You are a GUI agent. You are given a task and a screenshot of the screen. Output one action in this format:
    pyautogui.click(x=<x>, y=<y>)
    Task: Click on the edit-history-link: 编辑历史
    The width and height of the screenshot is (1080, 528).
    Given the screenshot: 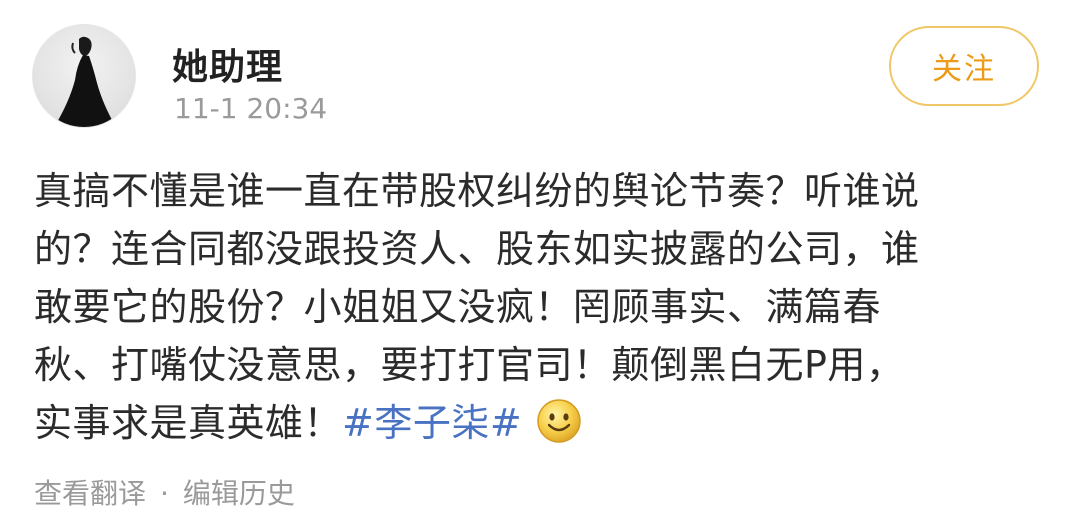 What is the action you would take?
    pyautogui.click(x=239, y=493)
    